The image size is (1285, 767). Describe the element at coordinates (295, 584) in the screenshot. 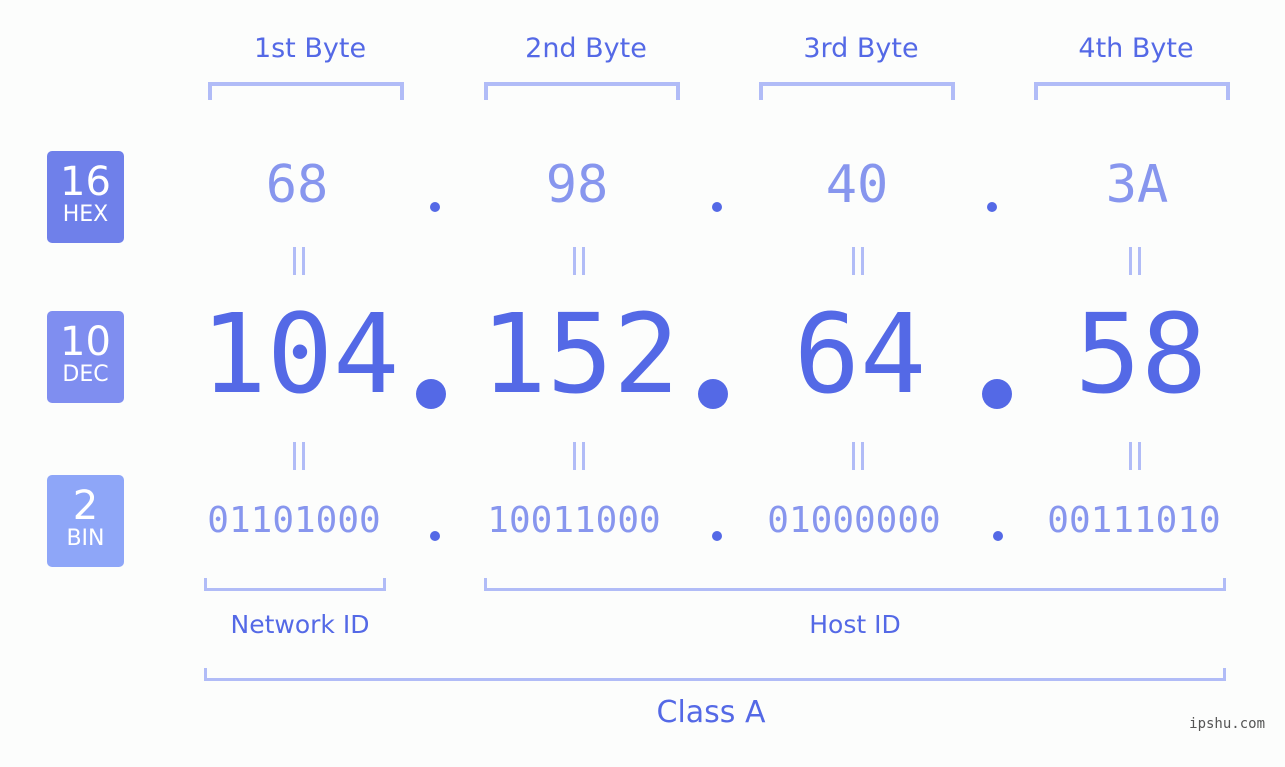

I see `network-id-bracket` at that location.